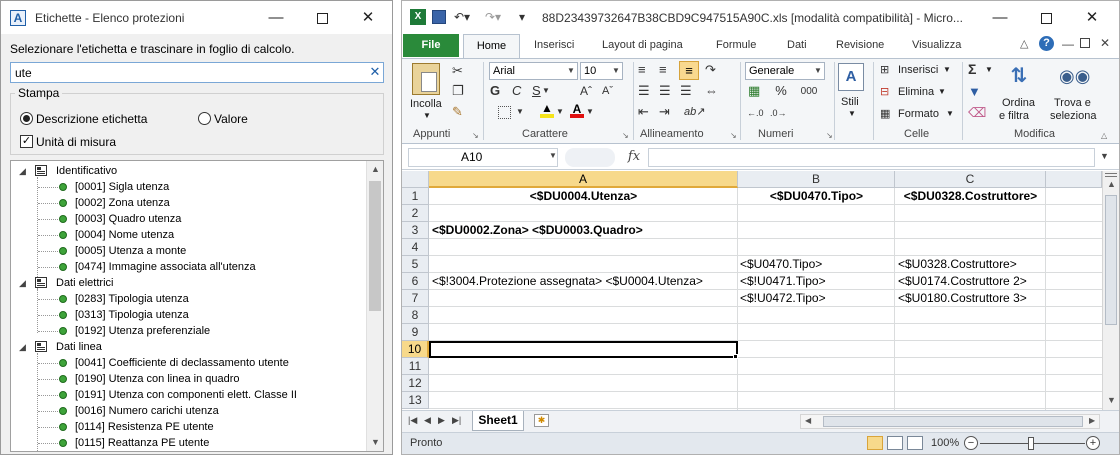 Image resolution: width=1120 pixels, height=455 pixels. I want to click on paste-icon, so click(426, 79).